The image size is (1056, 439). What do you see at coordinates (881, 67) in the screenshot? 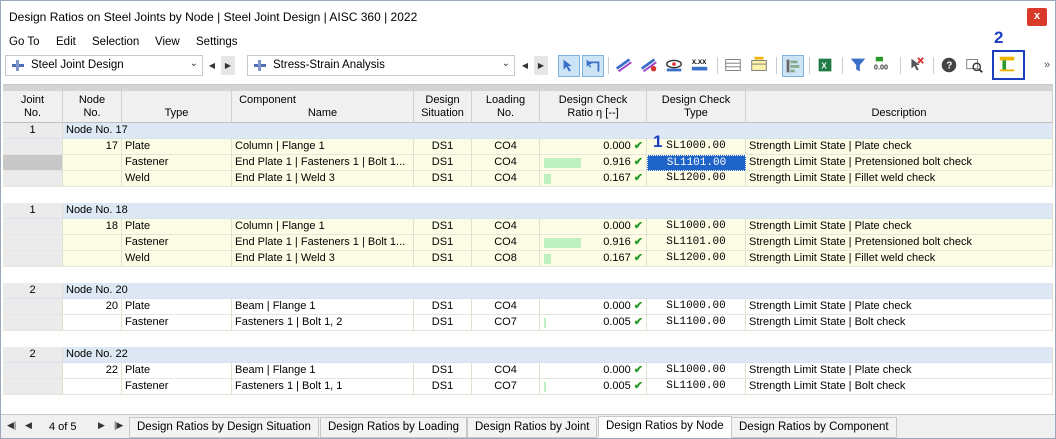
I see `svg-text: 0.00` at bounding box center [881, 67].